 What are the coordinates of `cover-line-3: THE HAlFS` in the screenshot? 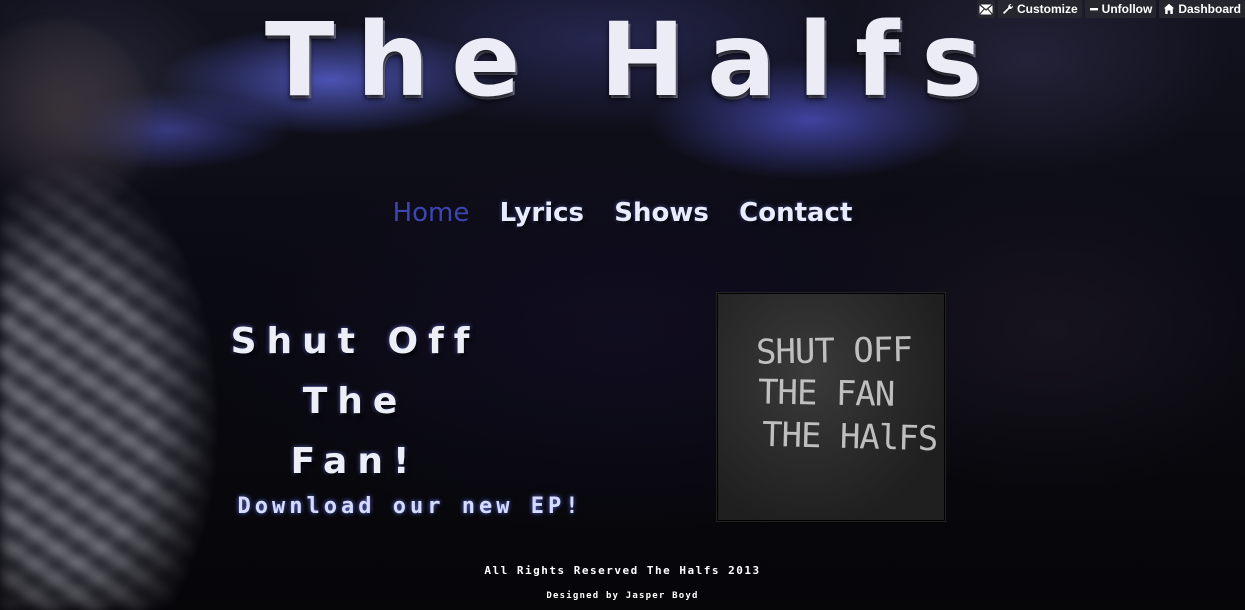 It's located at (849, 437).